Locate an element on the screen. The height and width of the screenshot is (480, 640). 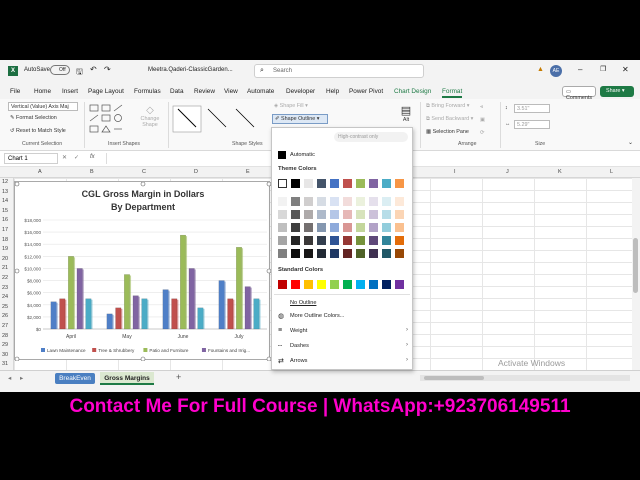
redo-icon: ↷ is located at coordinates (107, 69).